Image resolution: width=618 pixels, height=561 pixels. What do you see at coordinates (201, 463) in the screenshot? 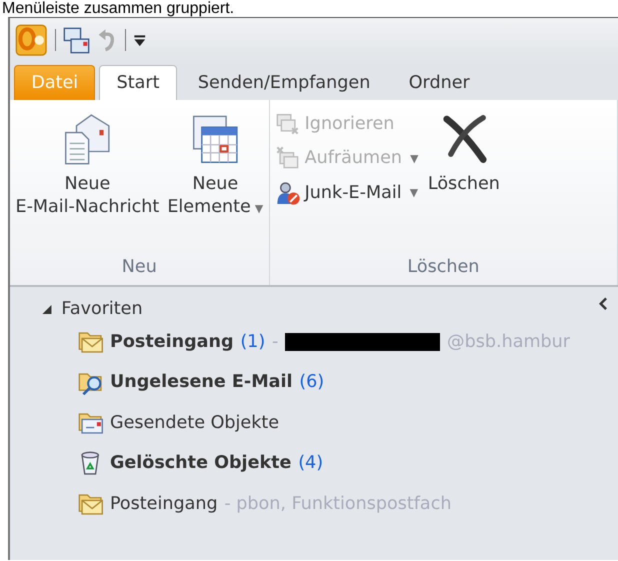
I see `folder-name: Gelöschte Objekte` at bounding box center [201, 463].